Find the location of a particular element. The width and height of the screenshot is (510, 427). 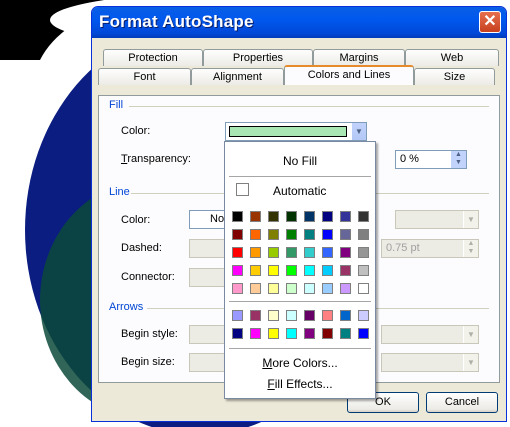

begin-size-label: Begin size: is located at coordinates (148, 362).